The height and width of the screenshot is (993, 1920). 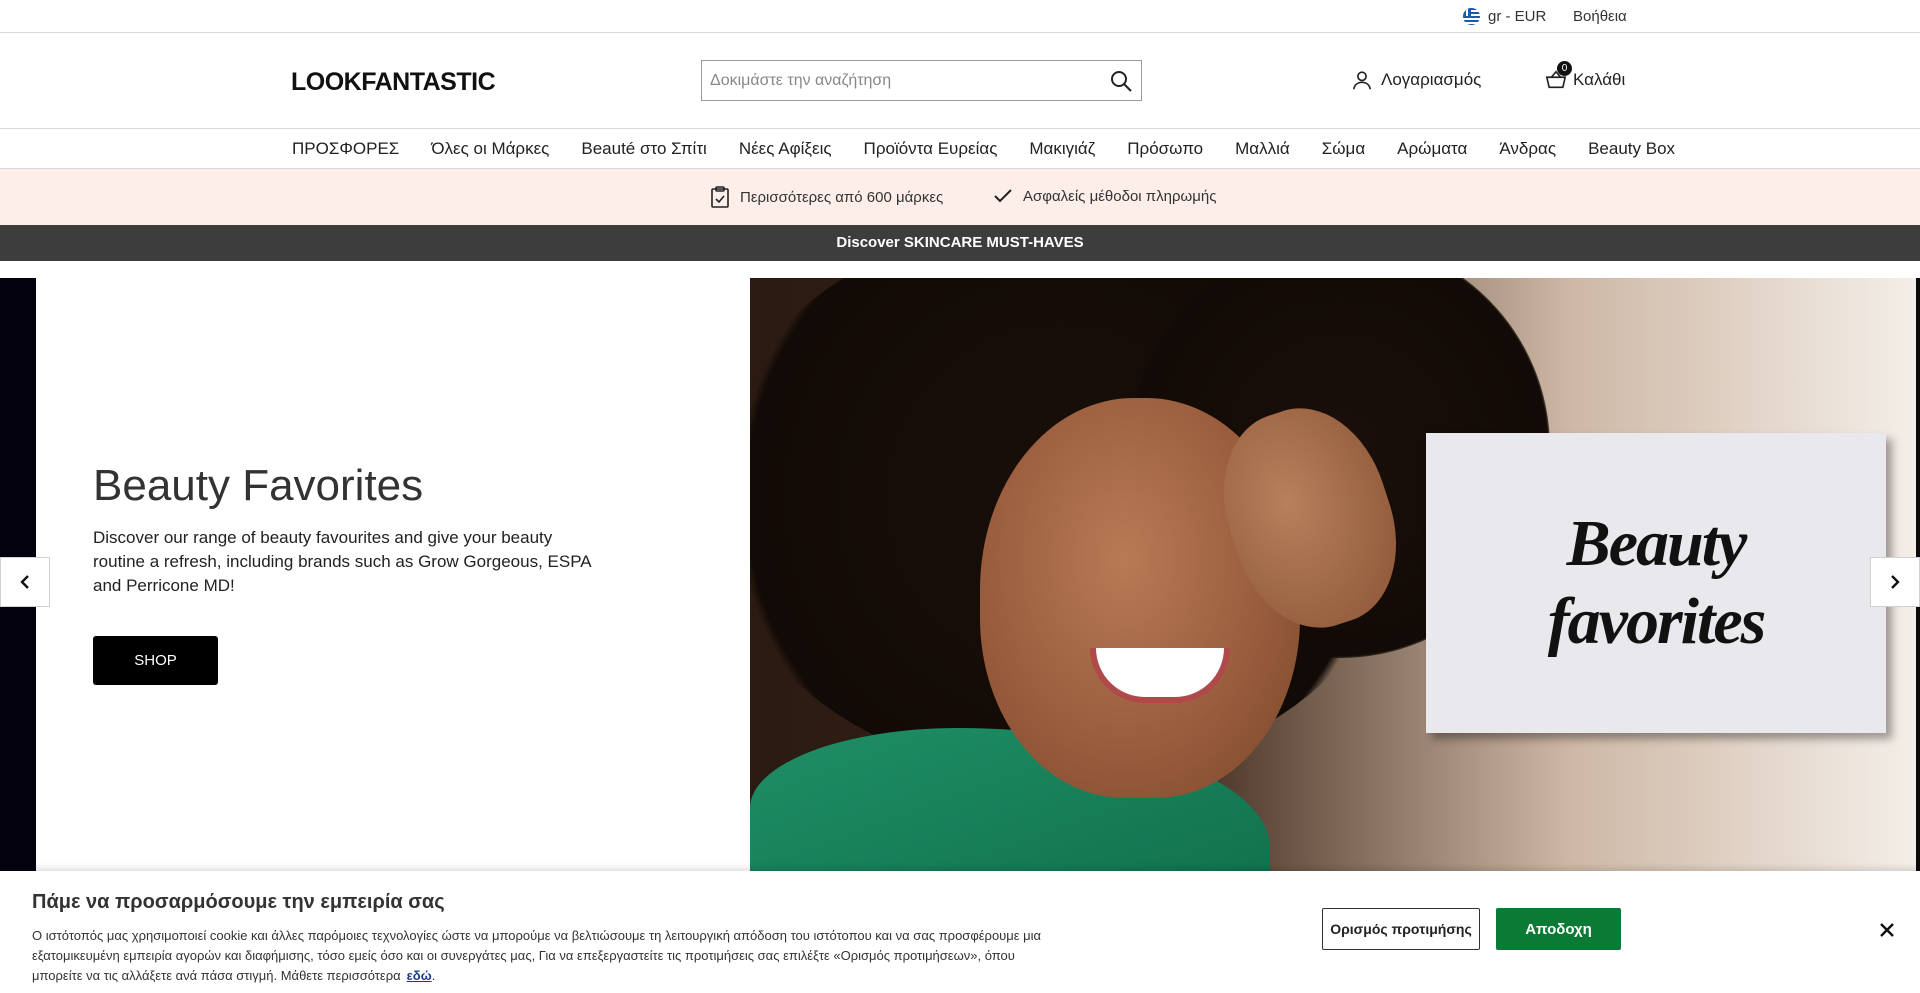 I want to click on usp-brands-label: Περισσότερες από 600 μάρκες, so click(x=842, y=197).